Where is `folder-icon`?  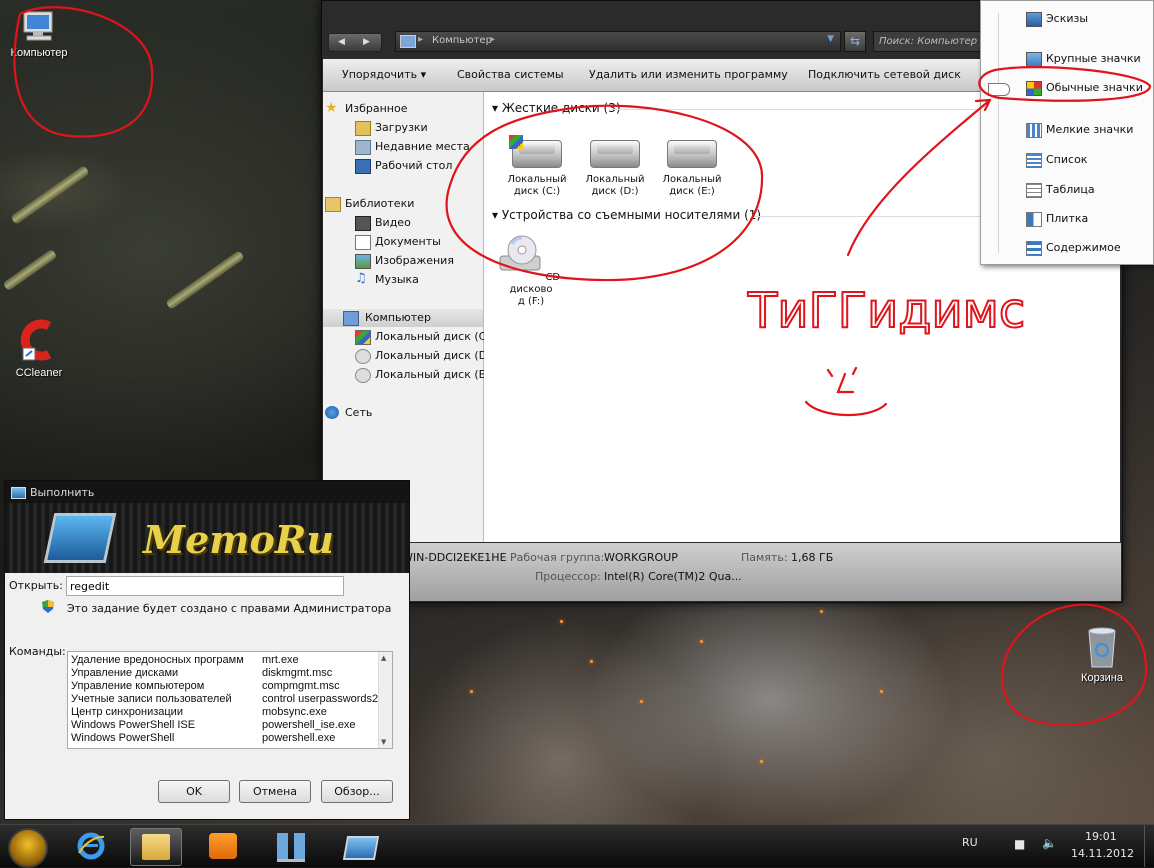
folder-icon is located at coordinates (156, 847).